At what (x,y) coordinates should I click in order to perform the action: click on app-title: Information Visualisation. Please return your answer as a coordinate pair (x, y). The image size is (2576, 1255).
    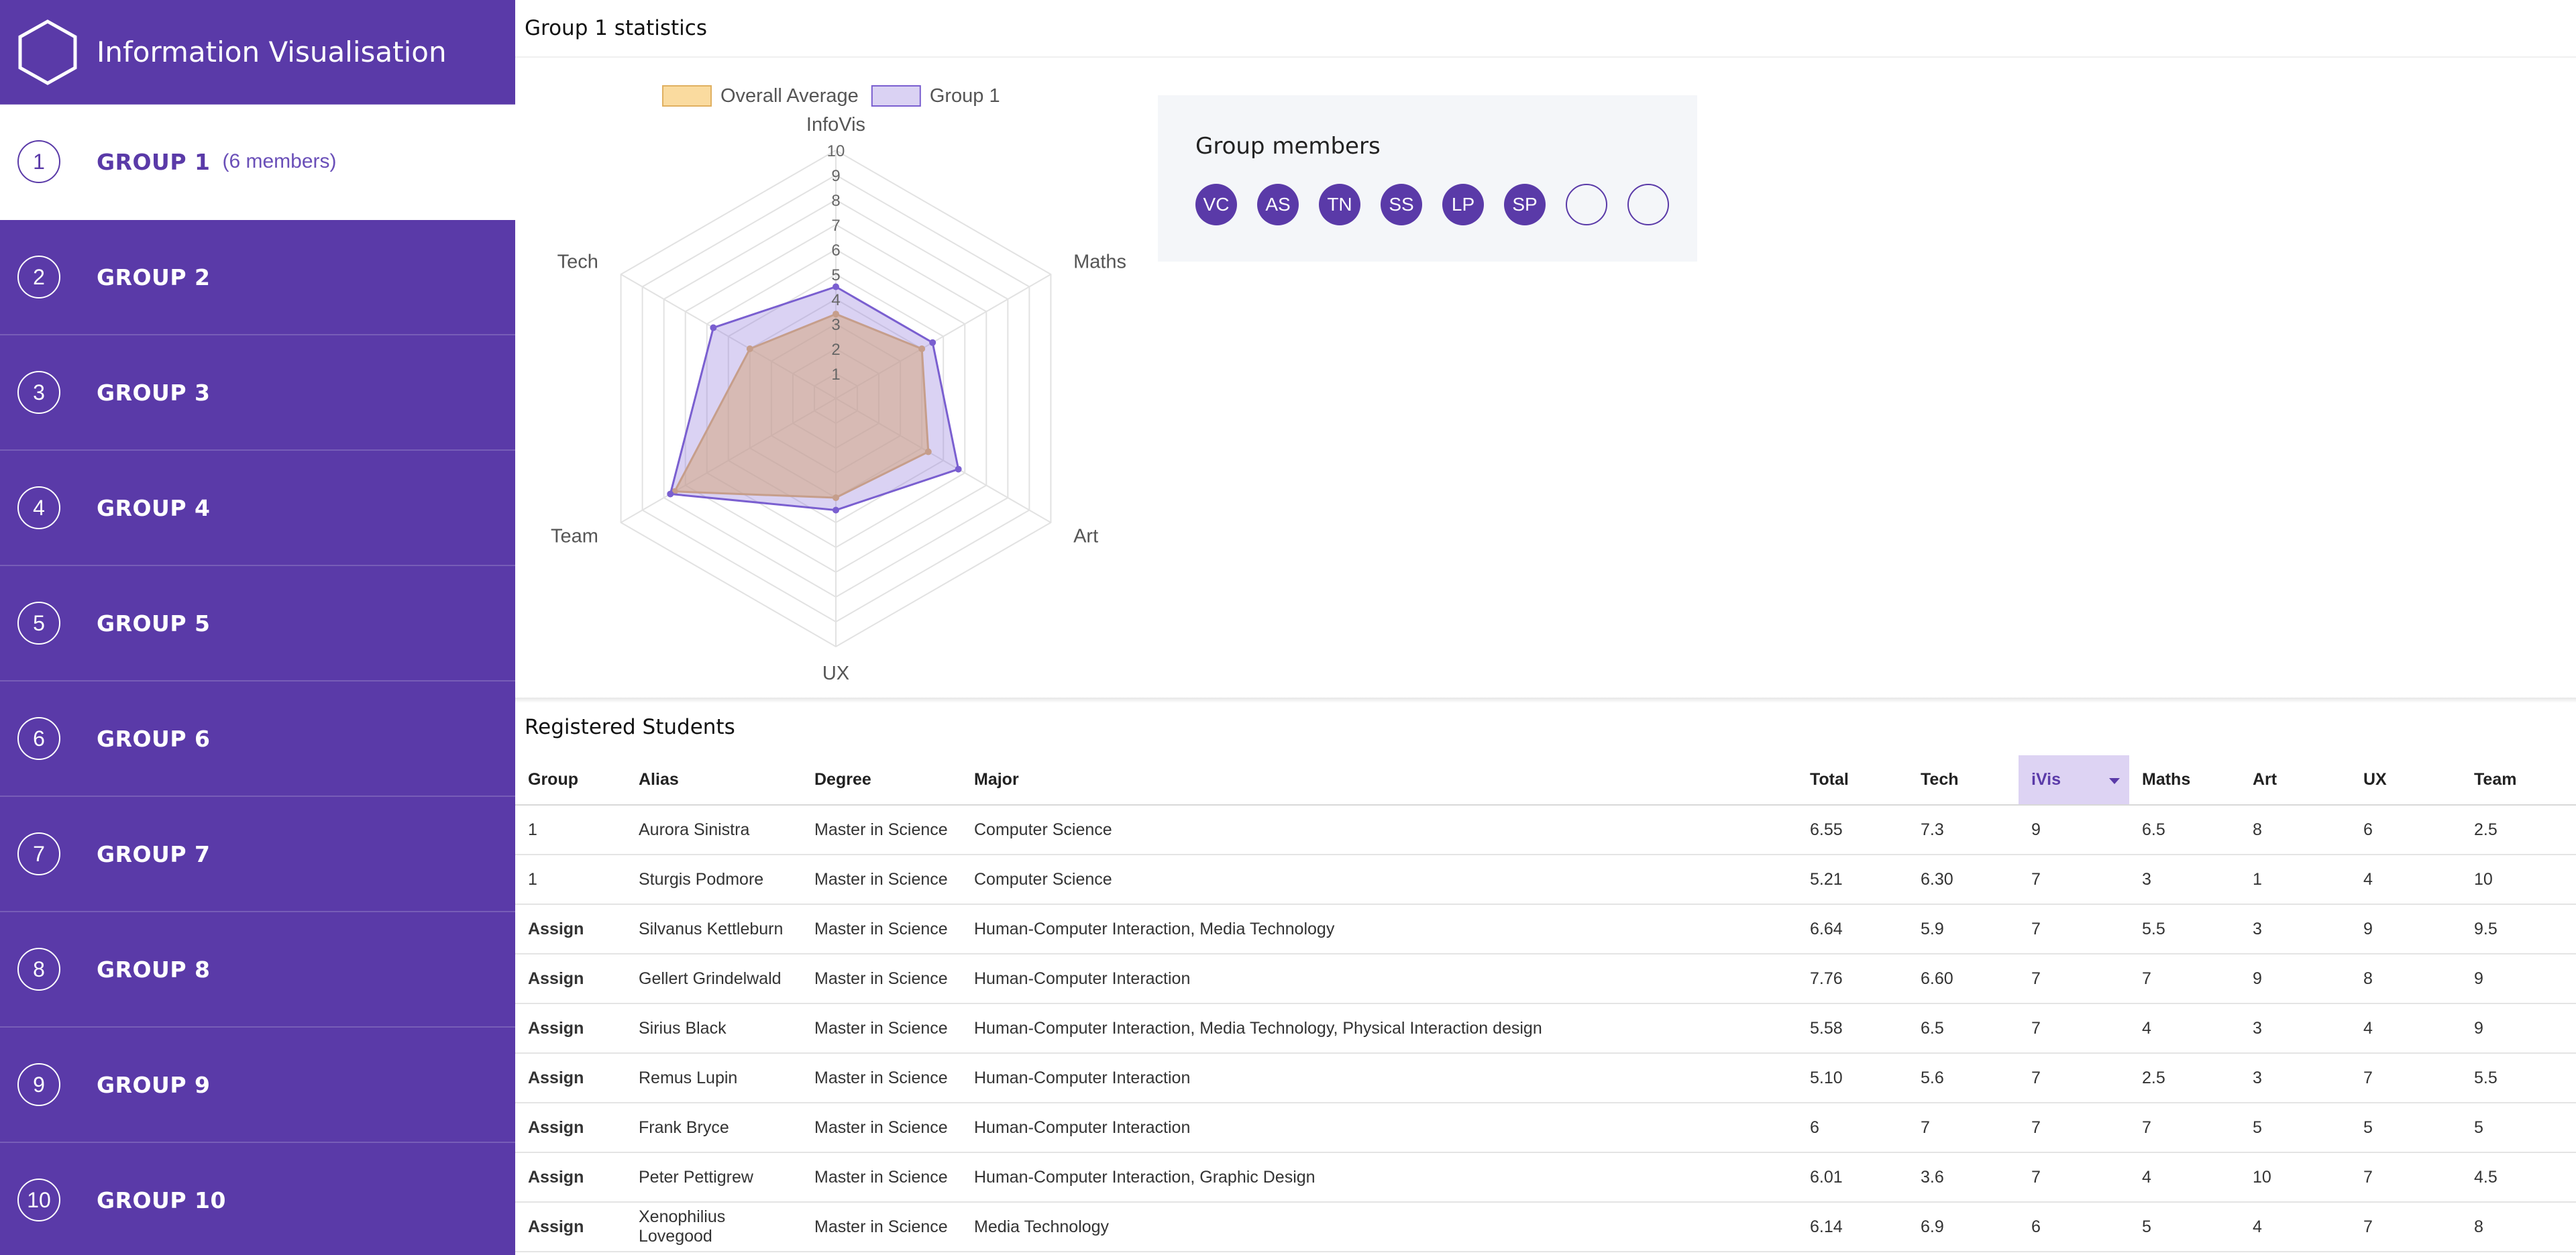
    Looking at the image, I should click on (272, 52).